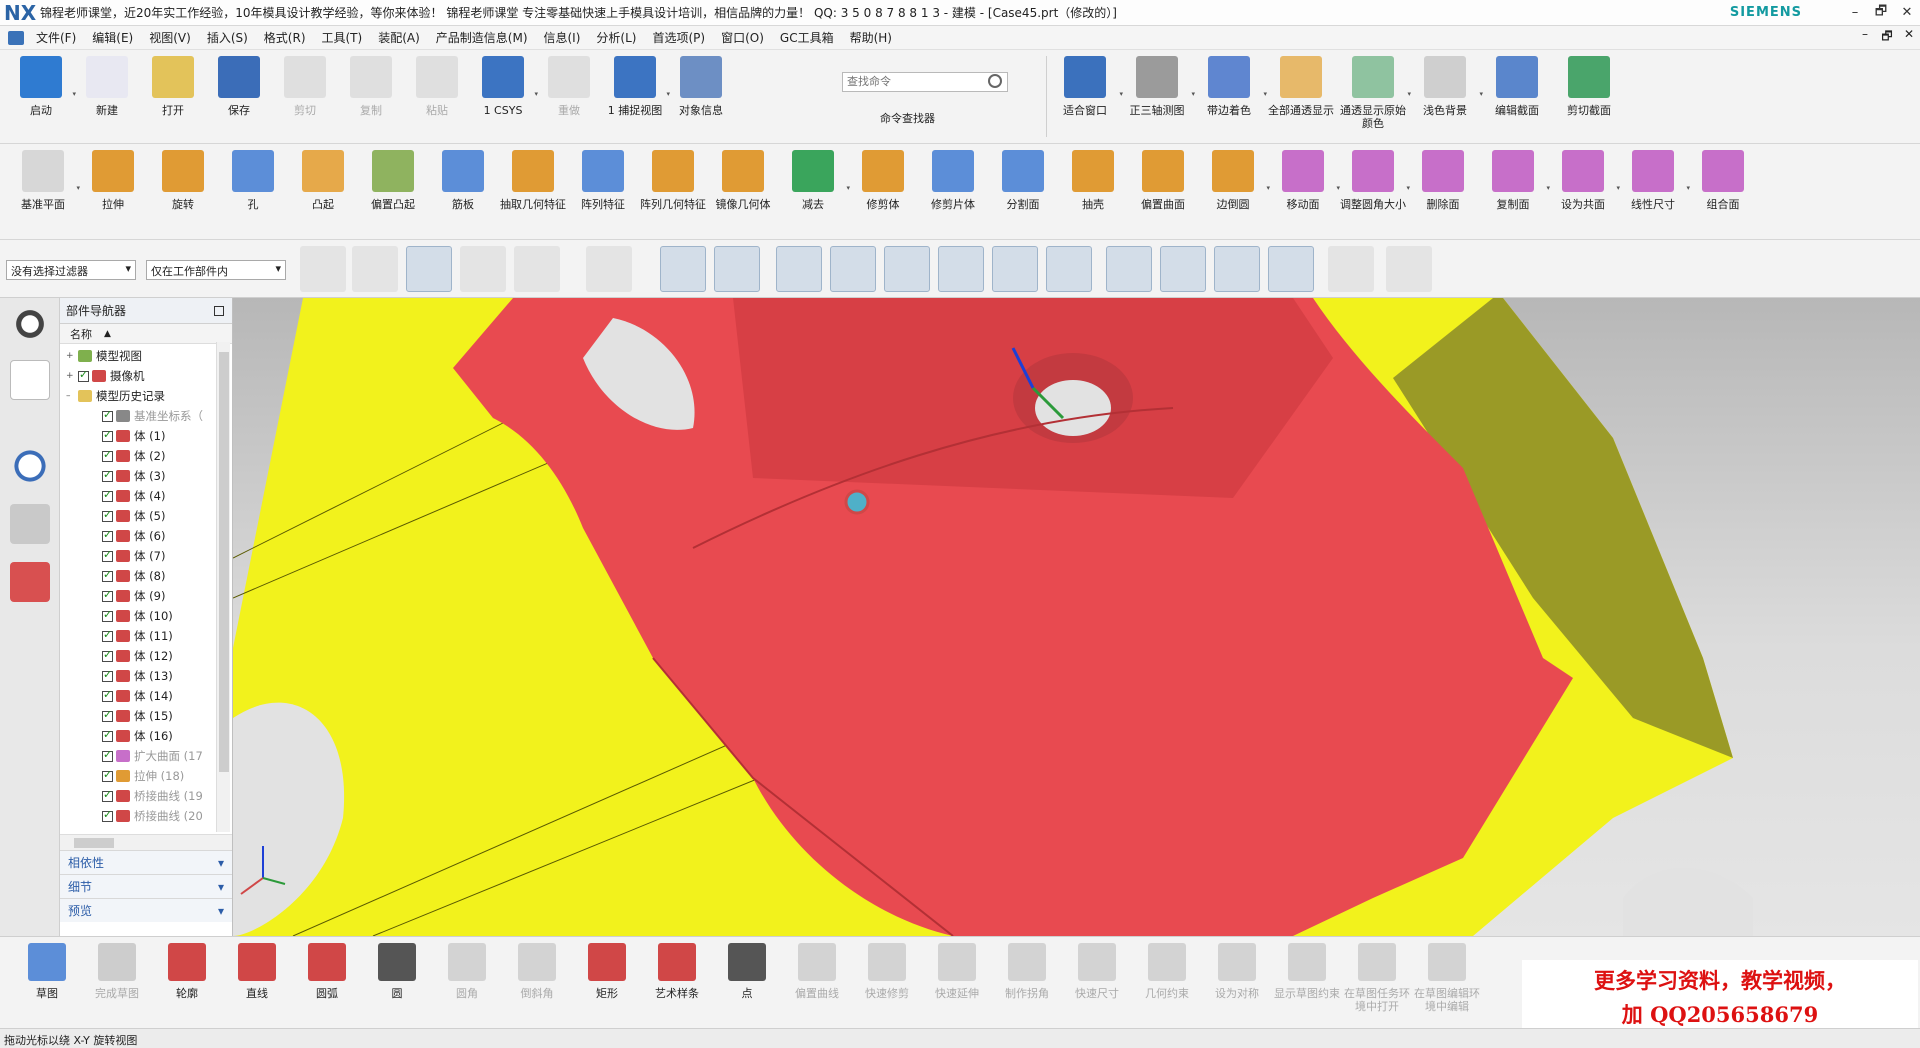 This screenshot has width=1920, height=1048. What do you see at coordinates (799, 269) in the screenshot?
I see `snap-point-icon` at bounding box center [799, 269].